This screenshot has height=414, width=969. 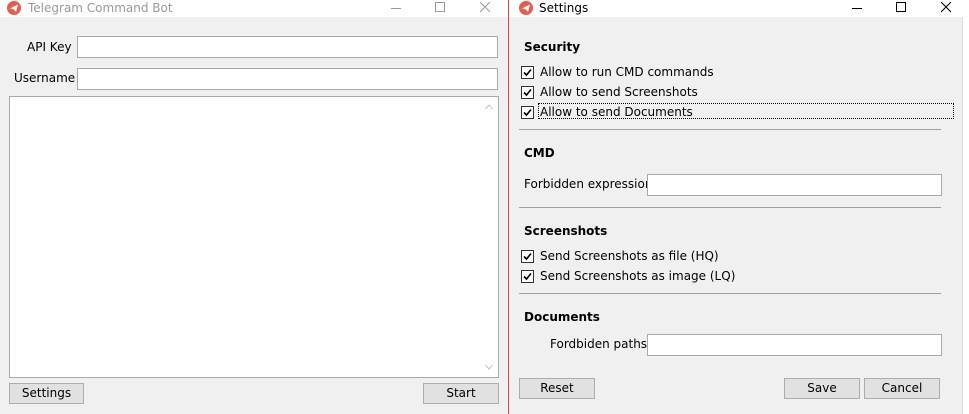 What do you see at coordinates (45, 78) in the screenshot?
I see `username-label: Username` at bounding box center [45, 78].